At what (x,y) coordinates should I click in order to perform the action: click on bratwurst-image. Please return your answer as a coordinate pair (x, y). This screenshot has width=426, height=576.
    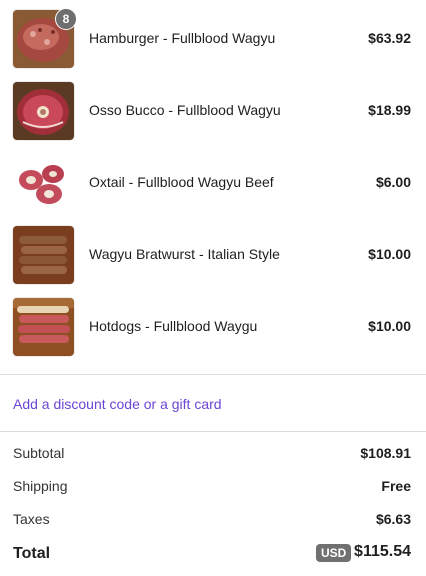
    Looking at the image, I should click on (43, 255).